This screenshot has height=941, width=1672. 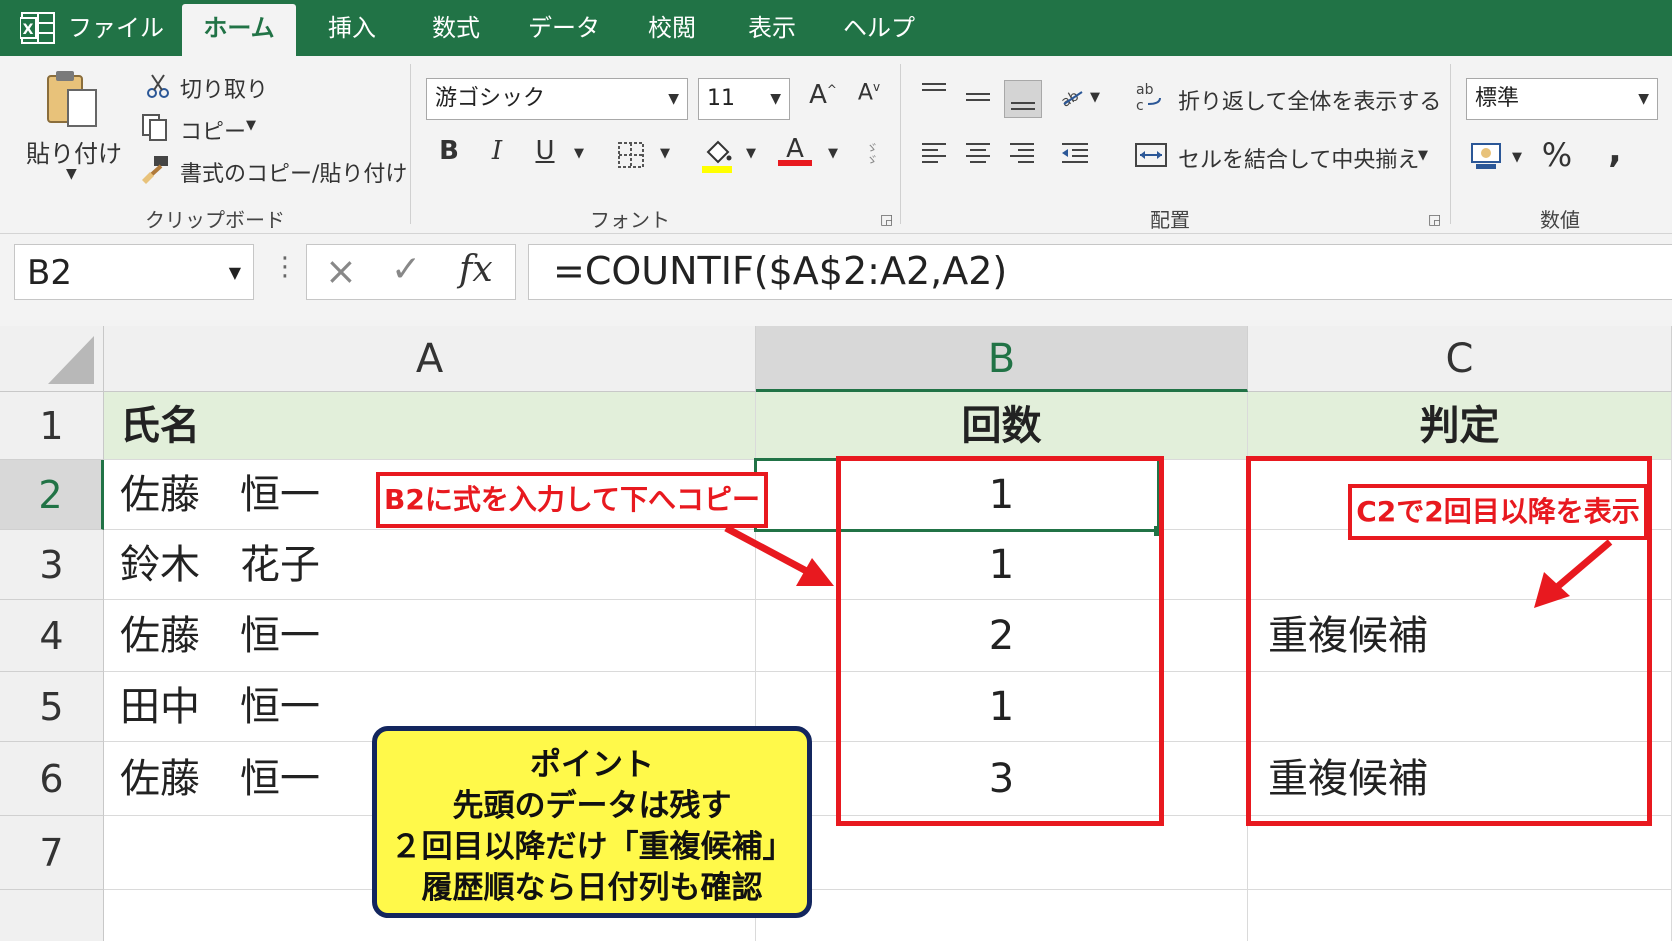 I want to click on font-color-button: A, so click(x=795, y=150).